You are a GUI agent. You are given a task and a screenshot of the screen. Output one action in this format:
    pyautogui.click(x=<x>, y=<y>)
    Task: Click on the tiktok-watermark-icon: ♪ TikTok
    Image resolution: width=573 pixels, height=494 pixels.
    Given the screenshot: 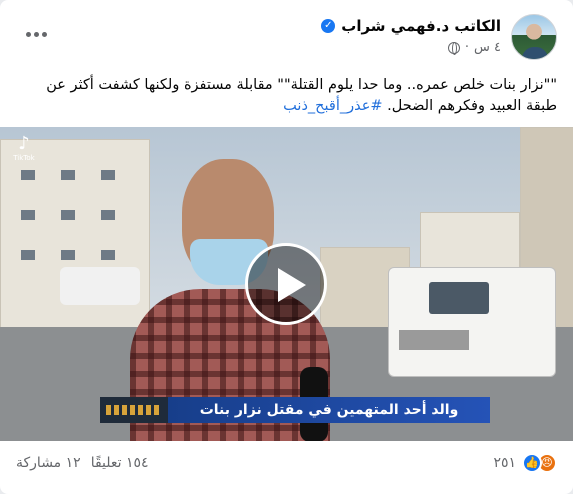 What is the action you would take?
    pyautogui.click(x=24, y=153)
    